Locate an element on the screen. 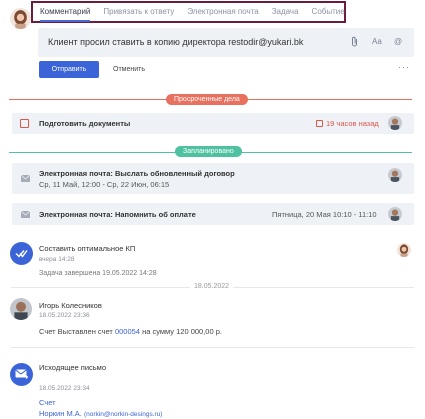 This screenshot has width=425, height=419. planned-badge: Запланировано is located at coordinates (208, 151).